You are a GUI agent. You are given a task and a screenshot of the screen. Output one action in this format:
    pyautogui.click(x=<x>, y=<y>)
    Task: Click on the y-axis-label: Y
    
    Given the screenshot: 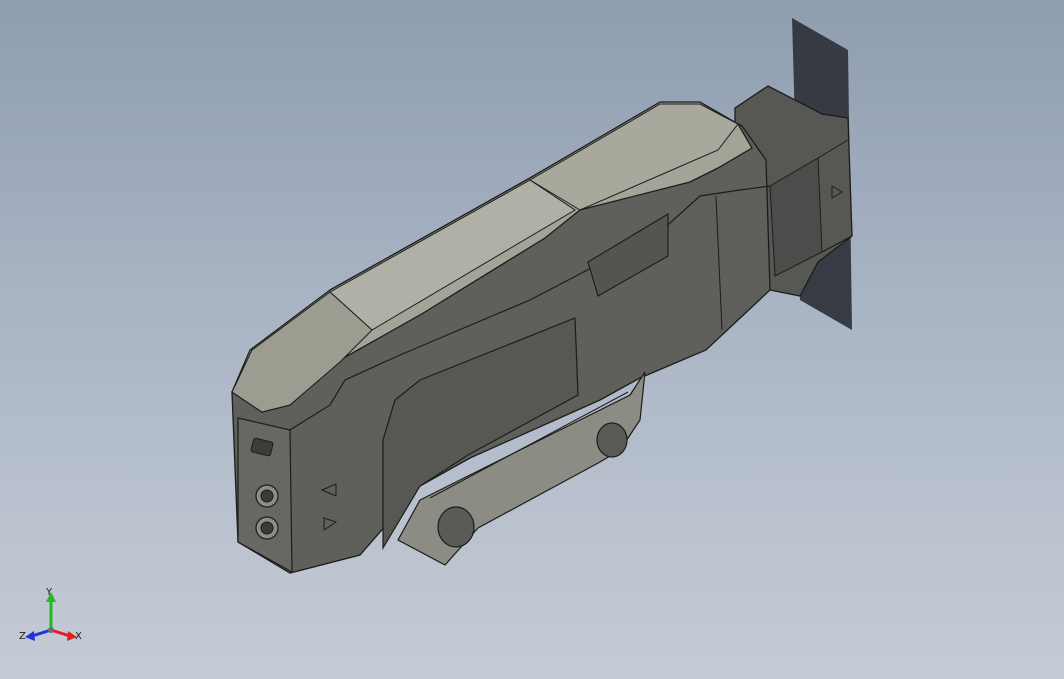 What is the action you would take?
    pyautogui.click(x=49, y=592)
    